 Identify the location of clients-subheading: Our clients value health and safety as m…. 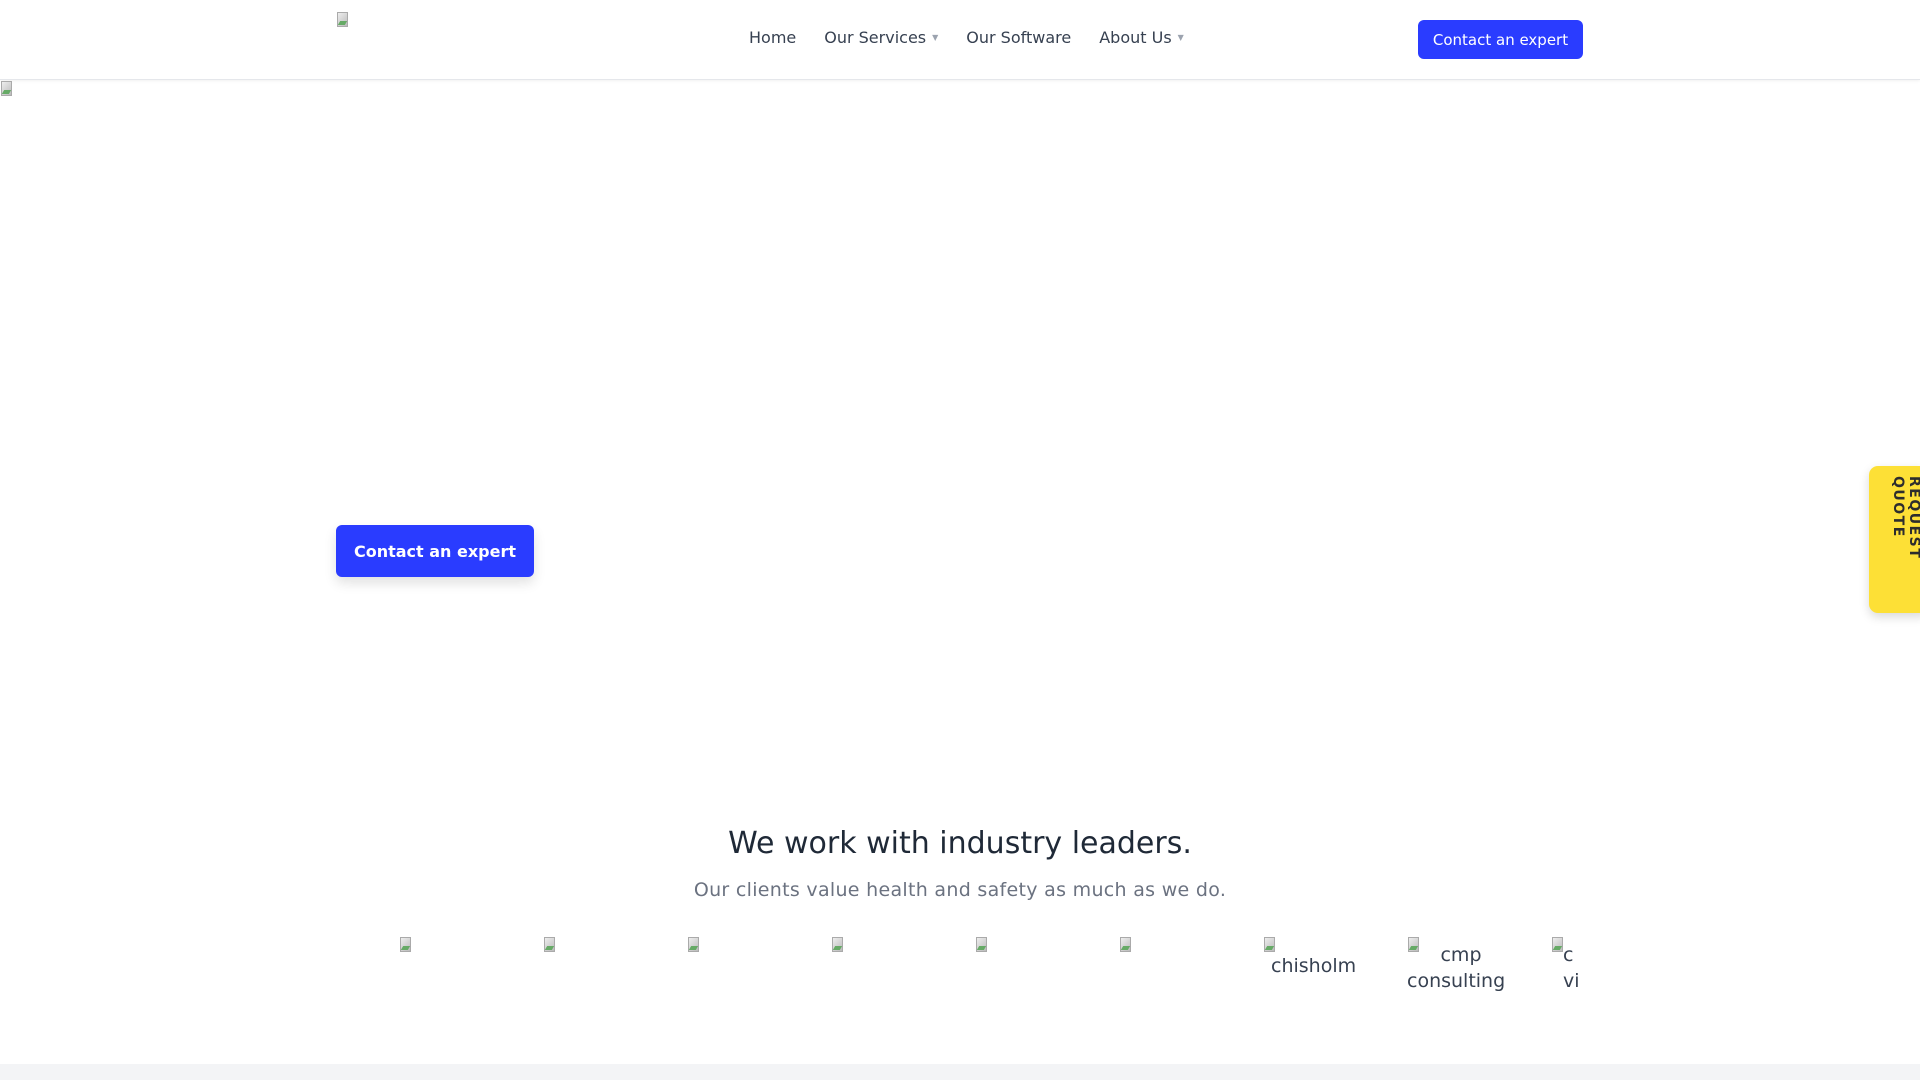
(960, 890).